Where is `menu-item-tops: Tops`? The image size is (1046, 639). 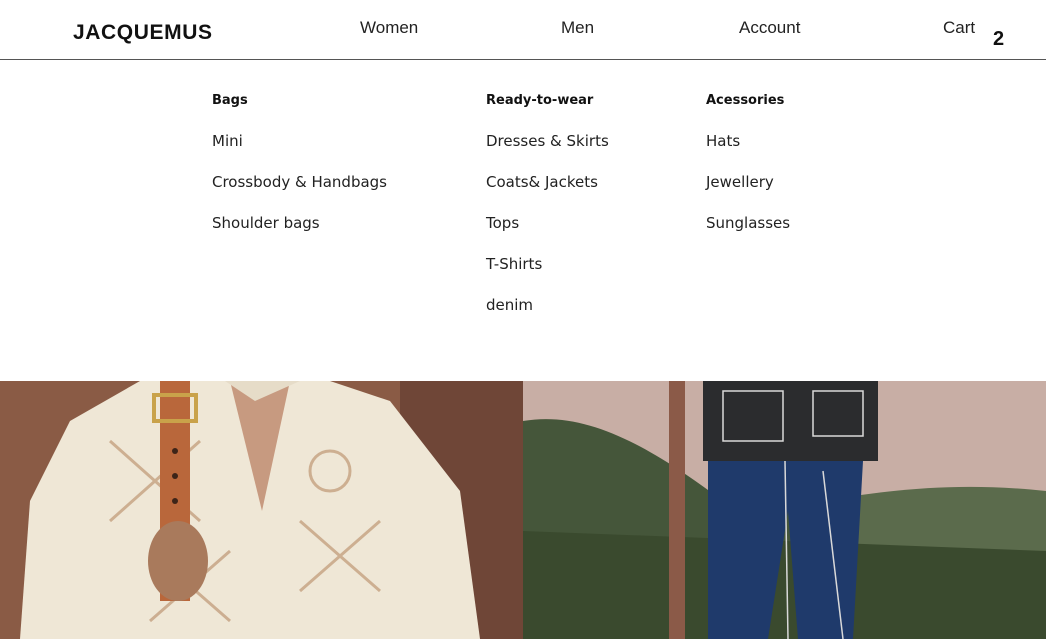 menu-item-tops: Tops is located at coordinates (547, 234).